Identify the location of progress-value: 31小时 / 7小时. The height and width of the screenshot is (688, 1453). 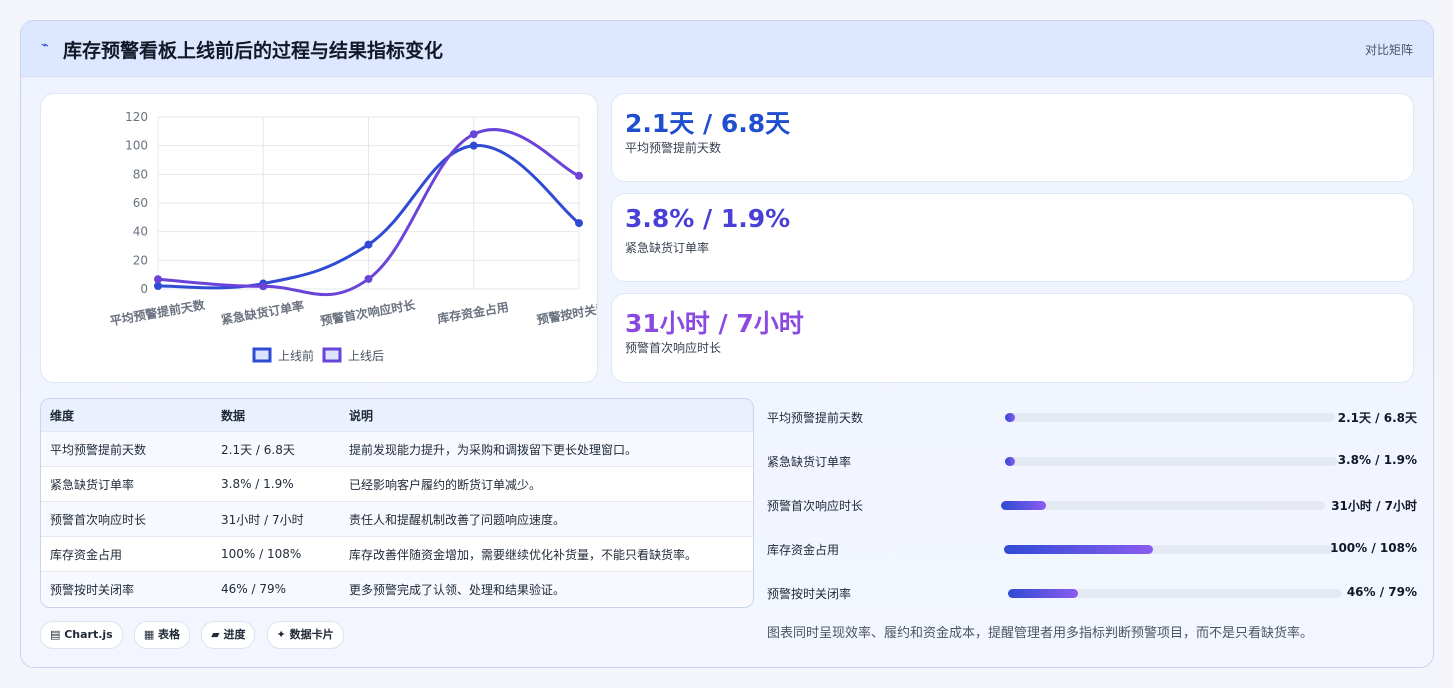
(1374, 506).